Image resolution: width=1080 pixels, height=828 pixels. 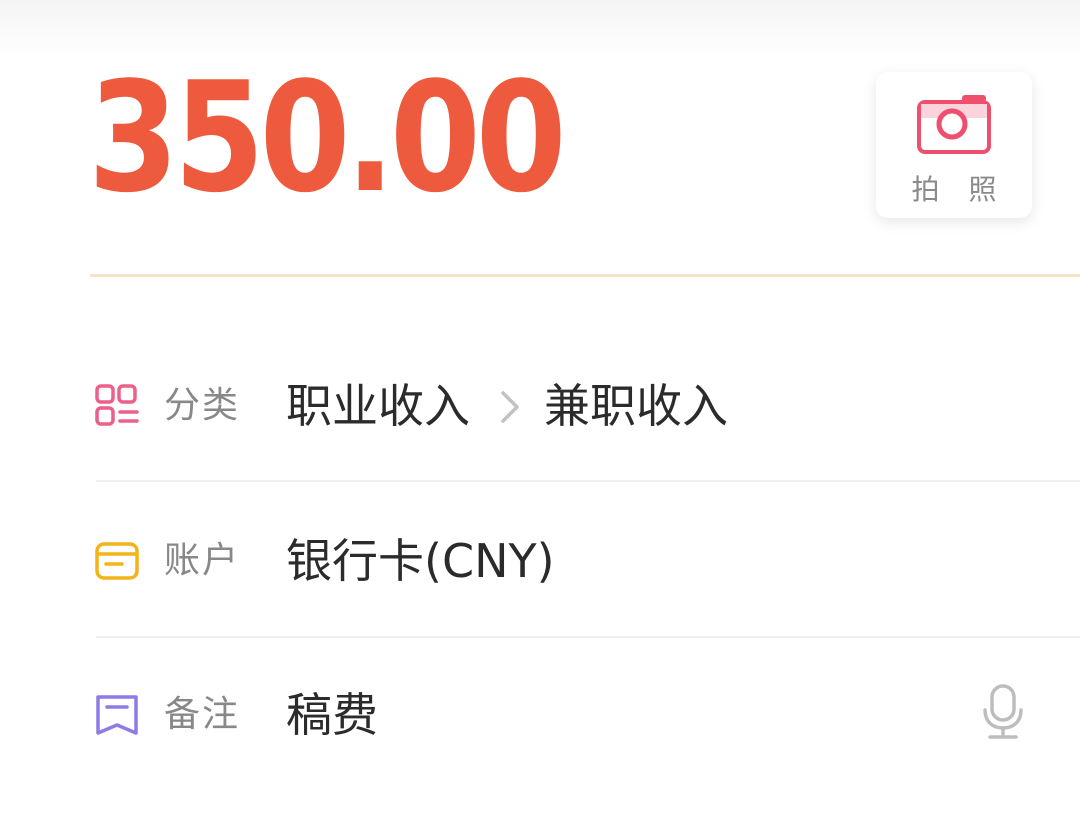 What do you see at coordinates (332, 715) in the screenshot?
I see `note-value: 稿费` at bounding box center [332, 715].